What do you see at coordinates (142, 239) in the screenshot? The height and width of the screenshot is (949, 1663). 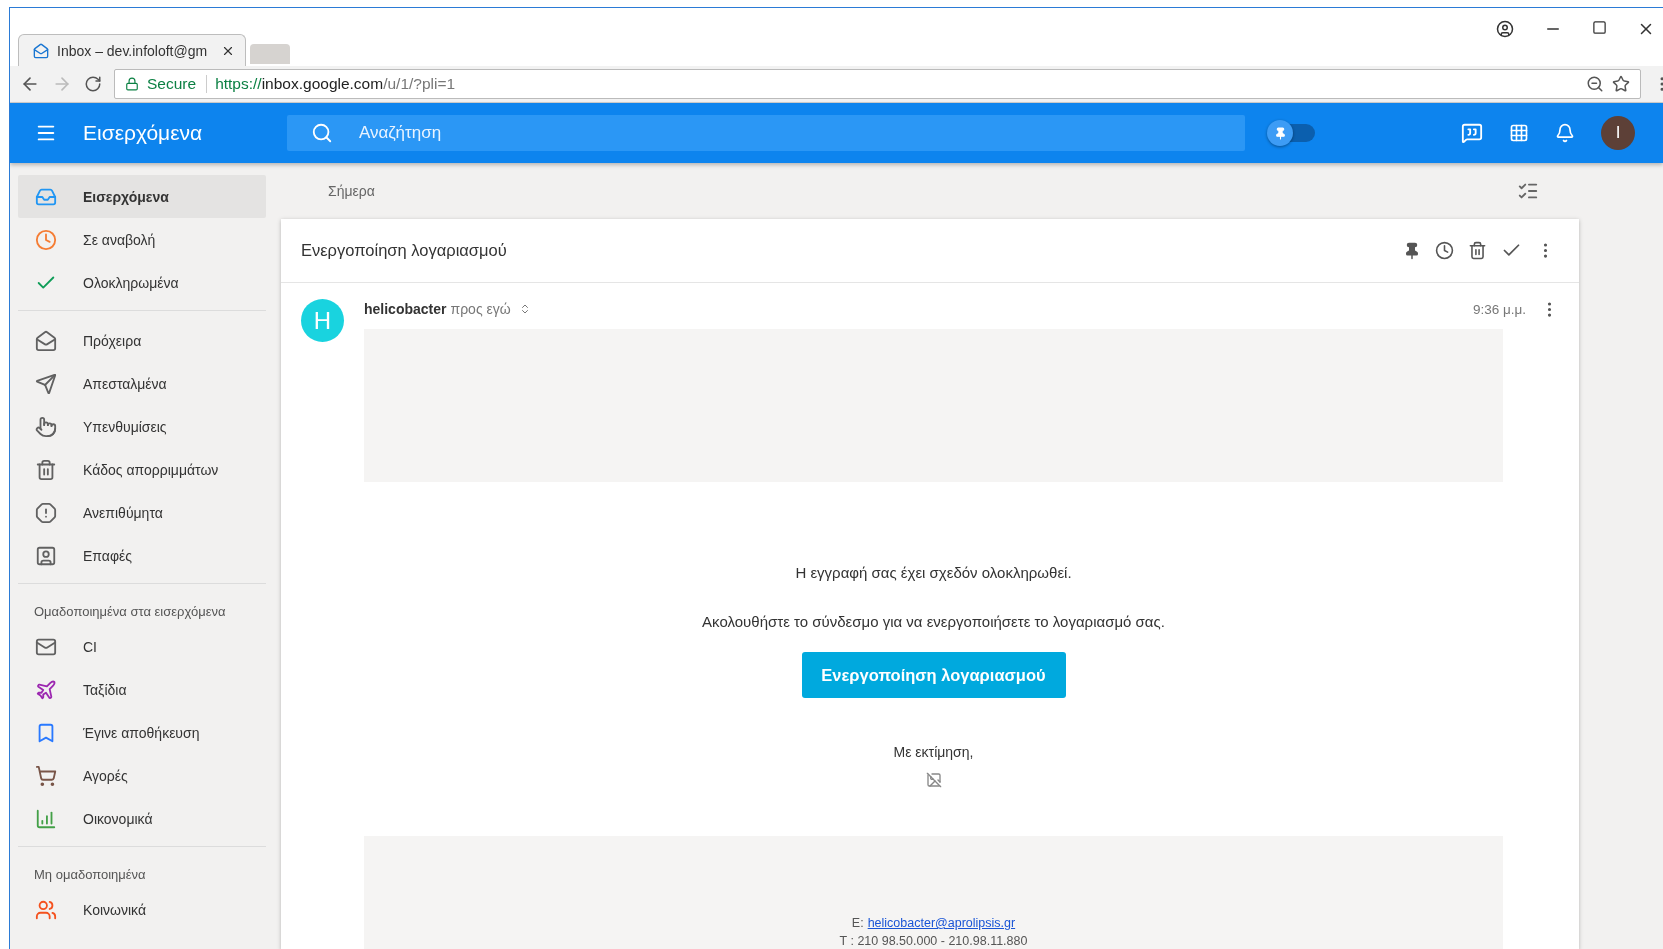 I see `sidebar-item: Σε αναβολή` at bounding box center [142, 239].